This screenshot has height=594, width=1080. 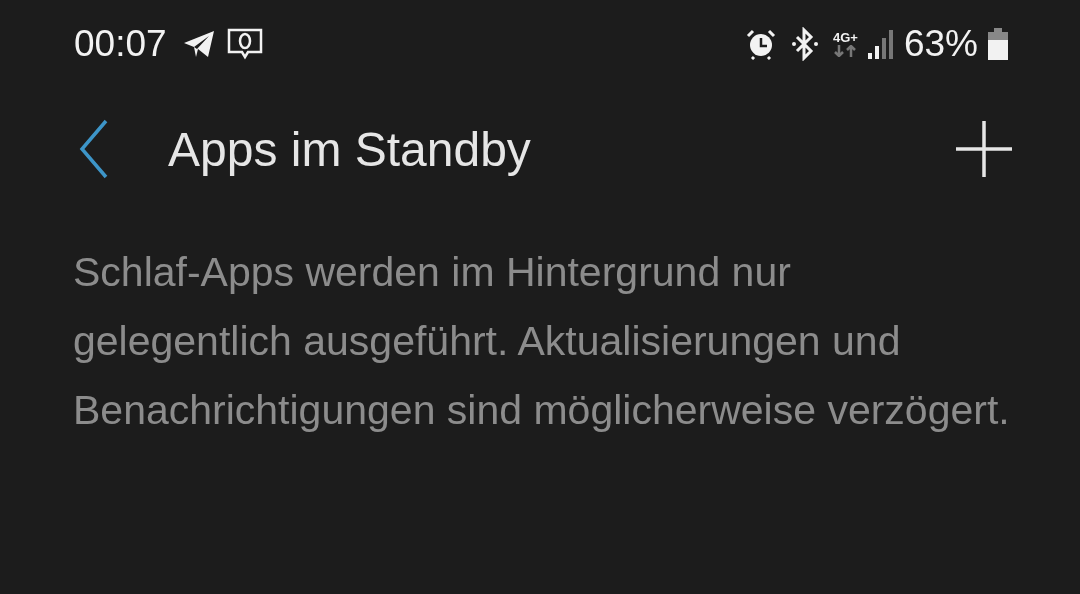 What do you see at coordinates (880, 44) in the screenshot?
I see `signal-icon` at bounding box center [880, 44].